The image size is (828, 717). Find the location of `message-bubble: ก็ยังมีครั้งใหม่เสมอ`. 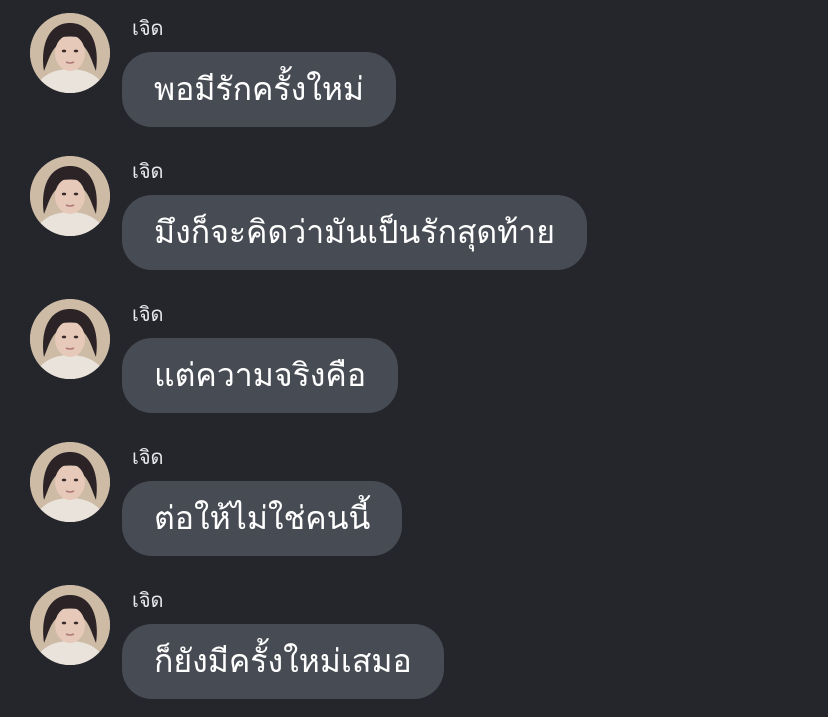

message-bubble: ก็ยังมีครั้งใหม่เสมอ is located at coordinates (283, 661).